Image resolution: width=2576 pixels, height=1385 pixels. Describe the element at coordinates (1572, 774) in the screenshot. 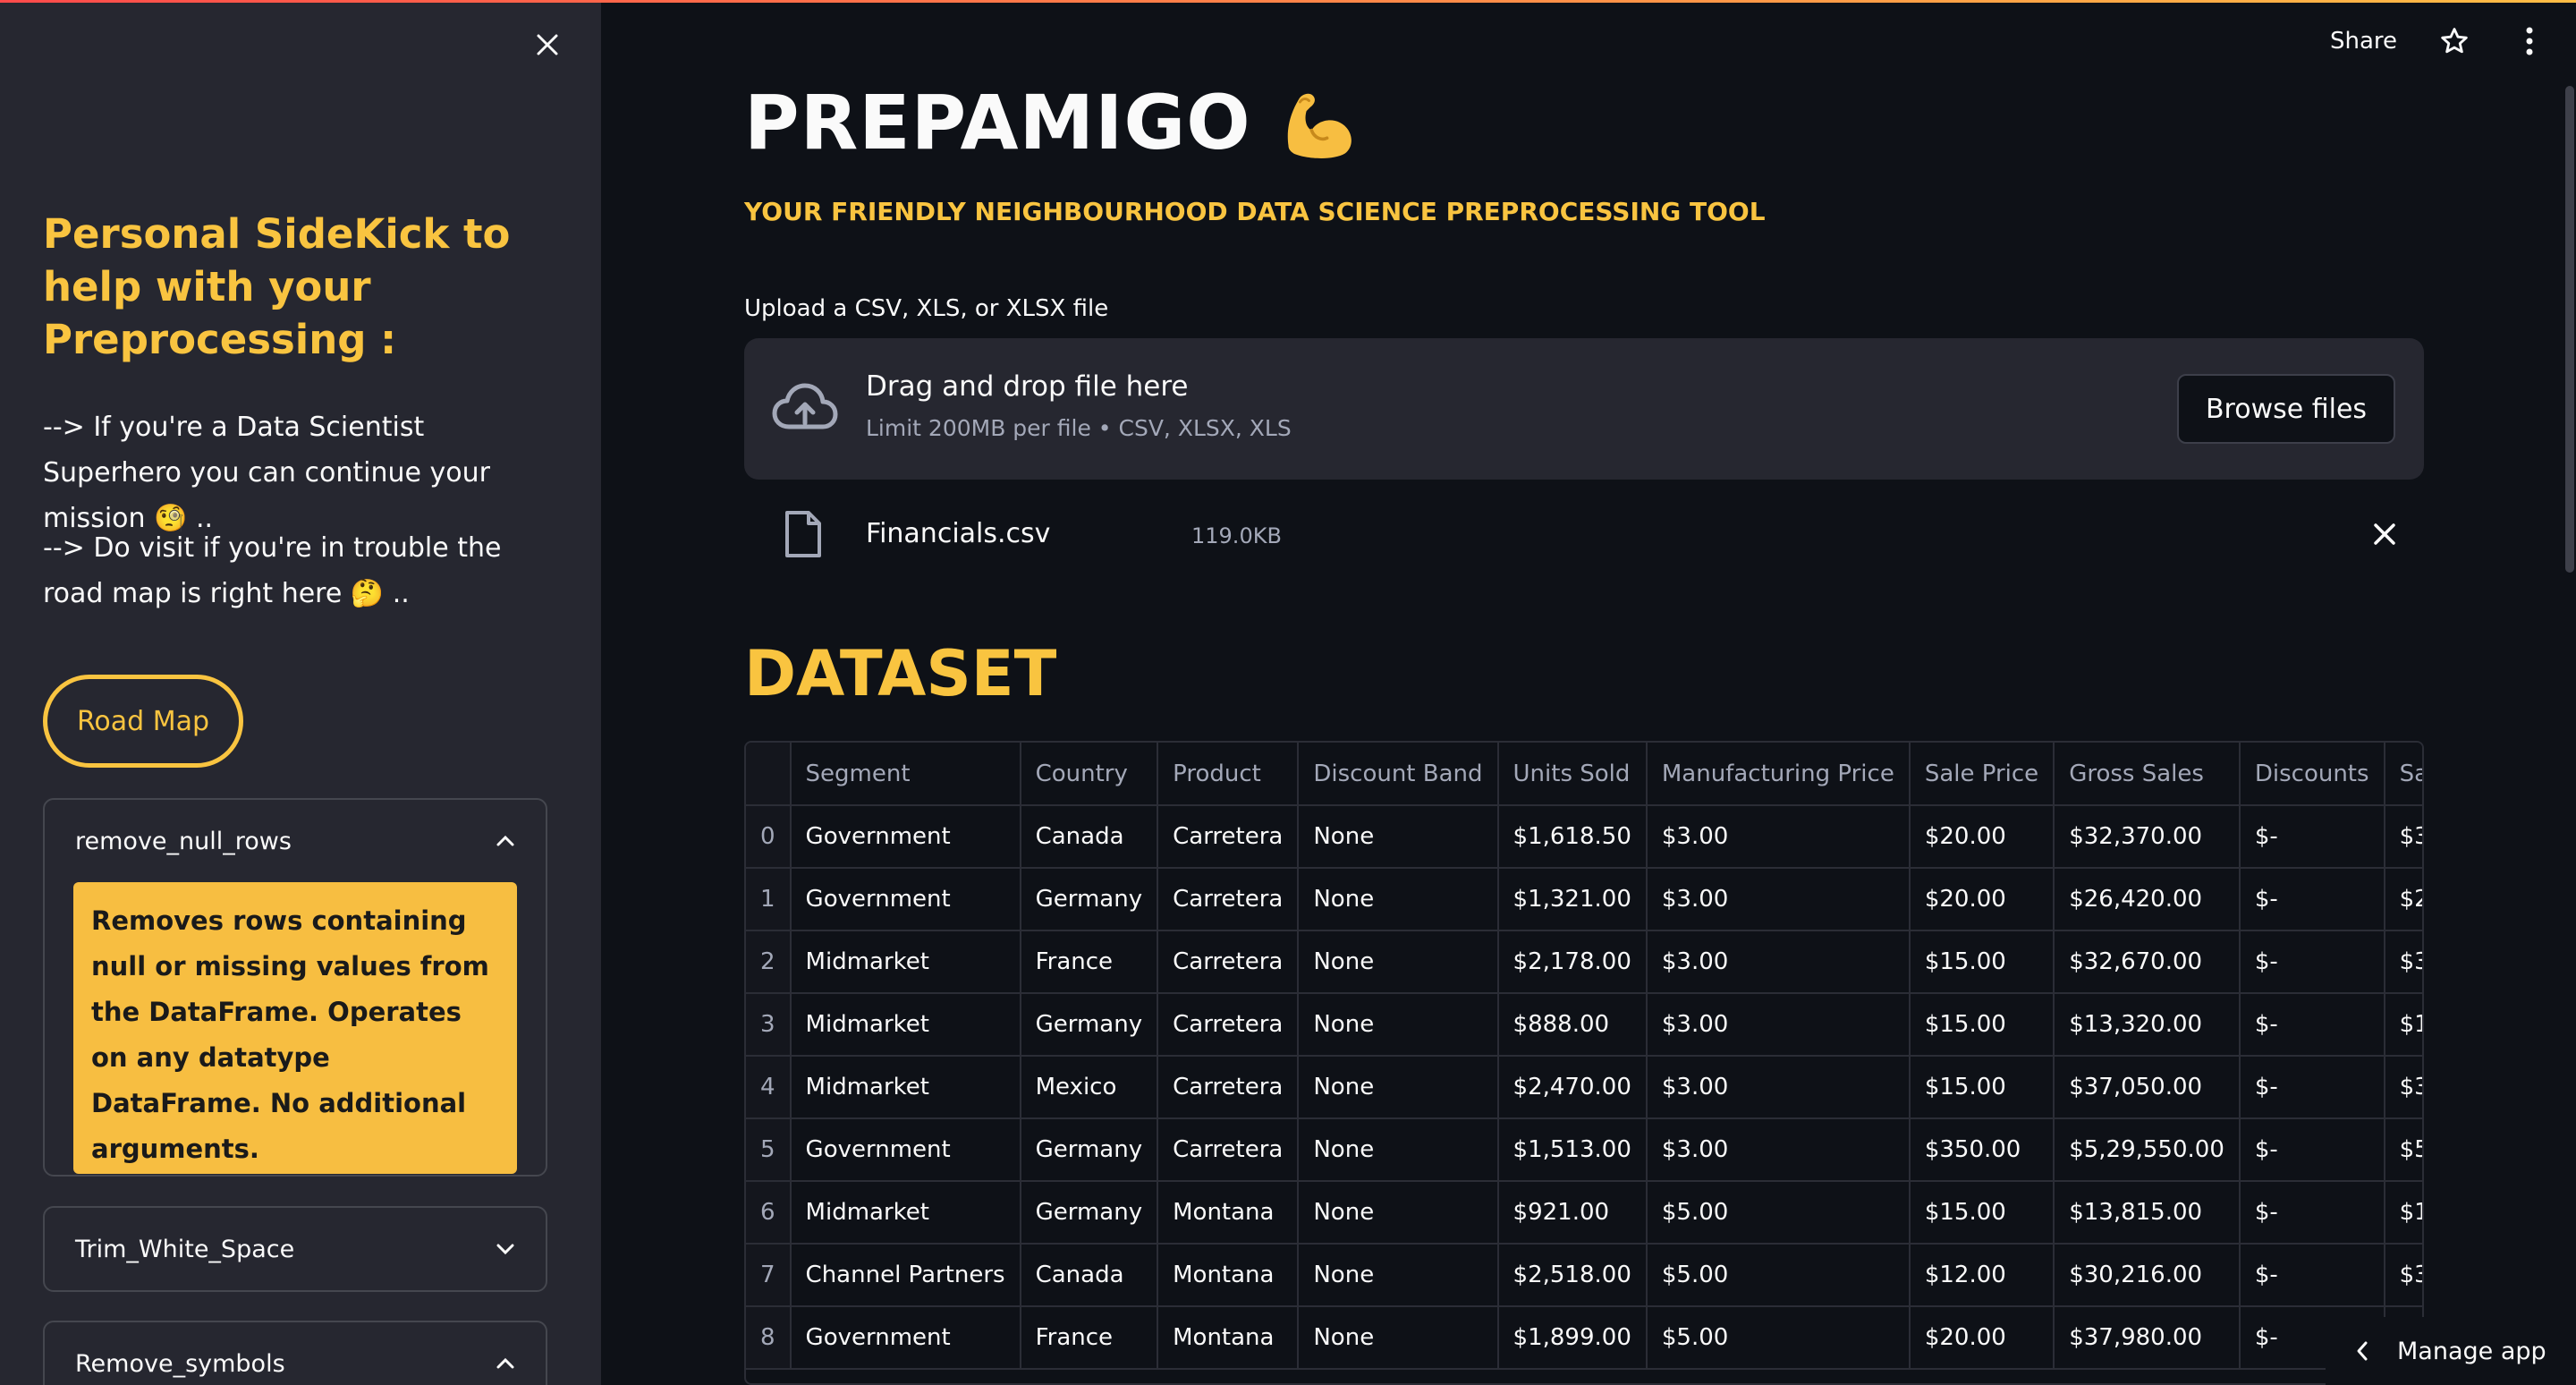

I see `column-header-units-sold: Units Sold` at that location.